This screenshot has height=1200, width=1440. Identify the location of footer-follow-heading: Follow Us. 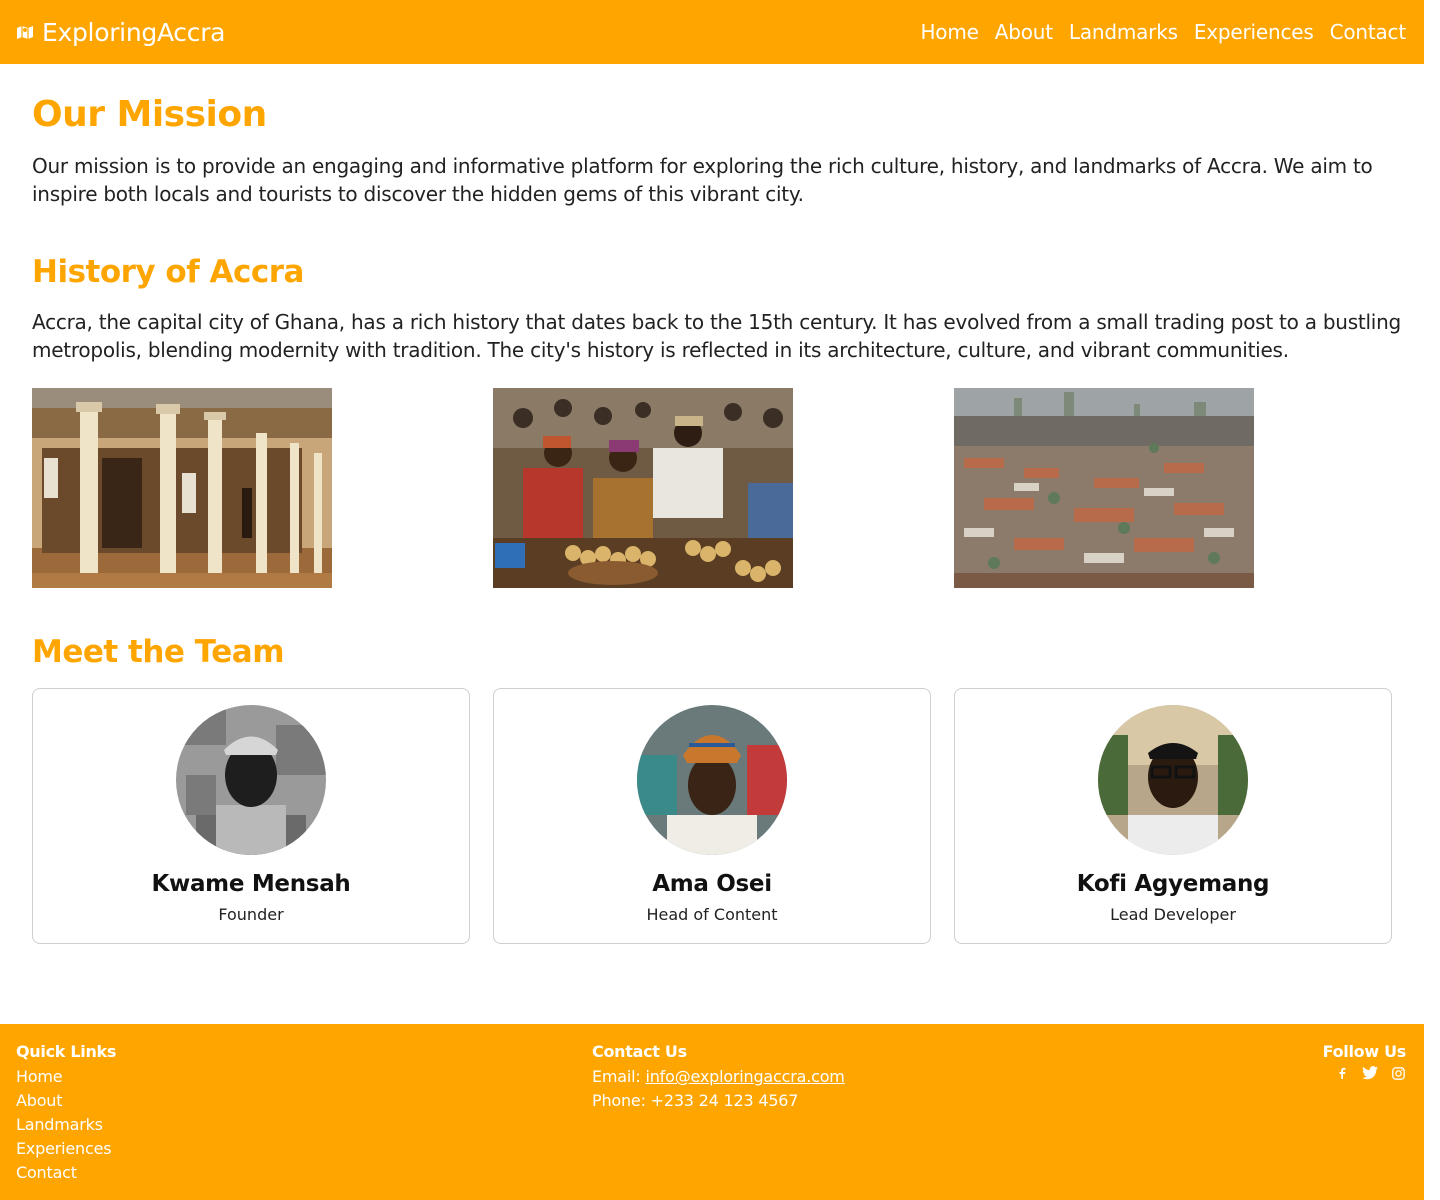
(1364, 1051).